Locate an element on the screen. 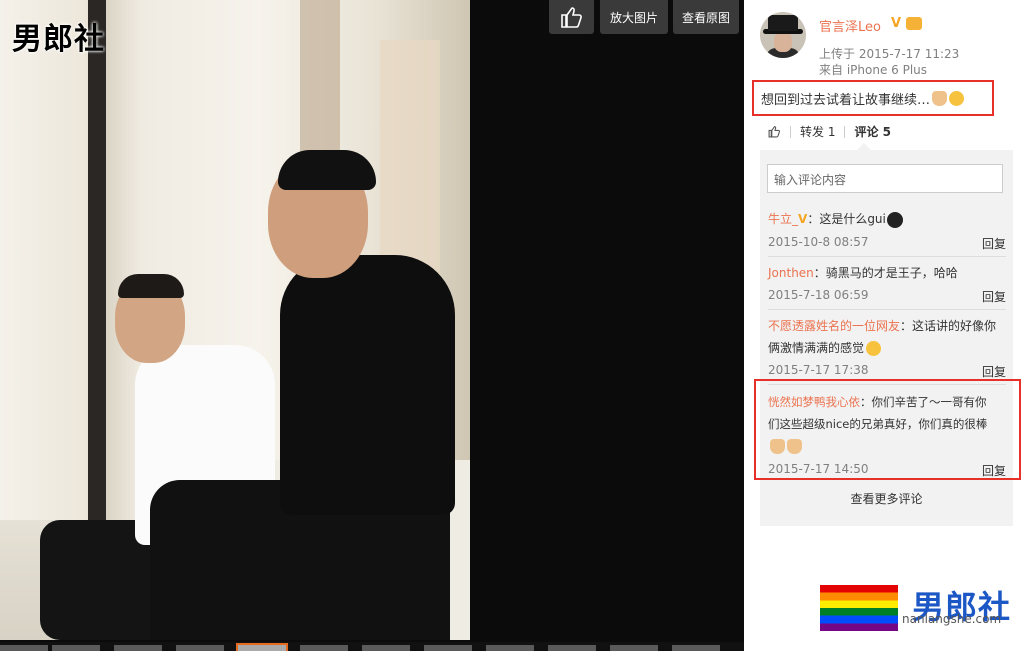 The width and height of the screenshot is (1024, 651). smile-emoji-icon is located at coordinates (874, 348).